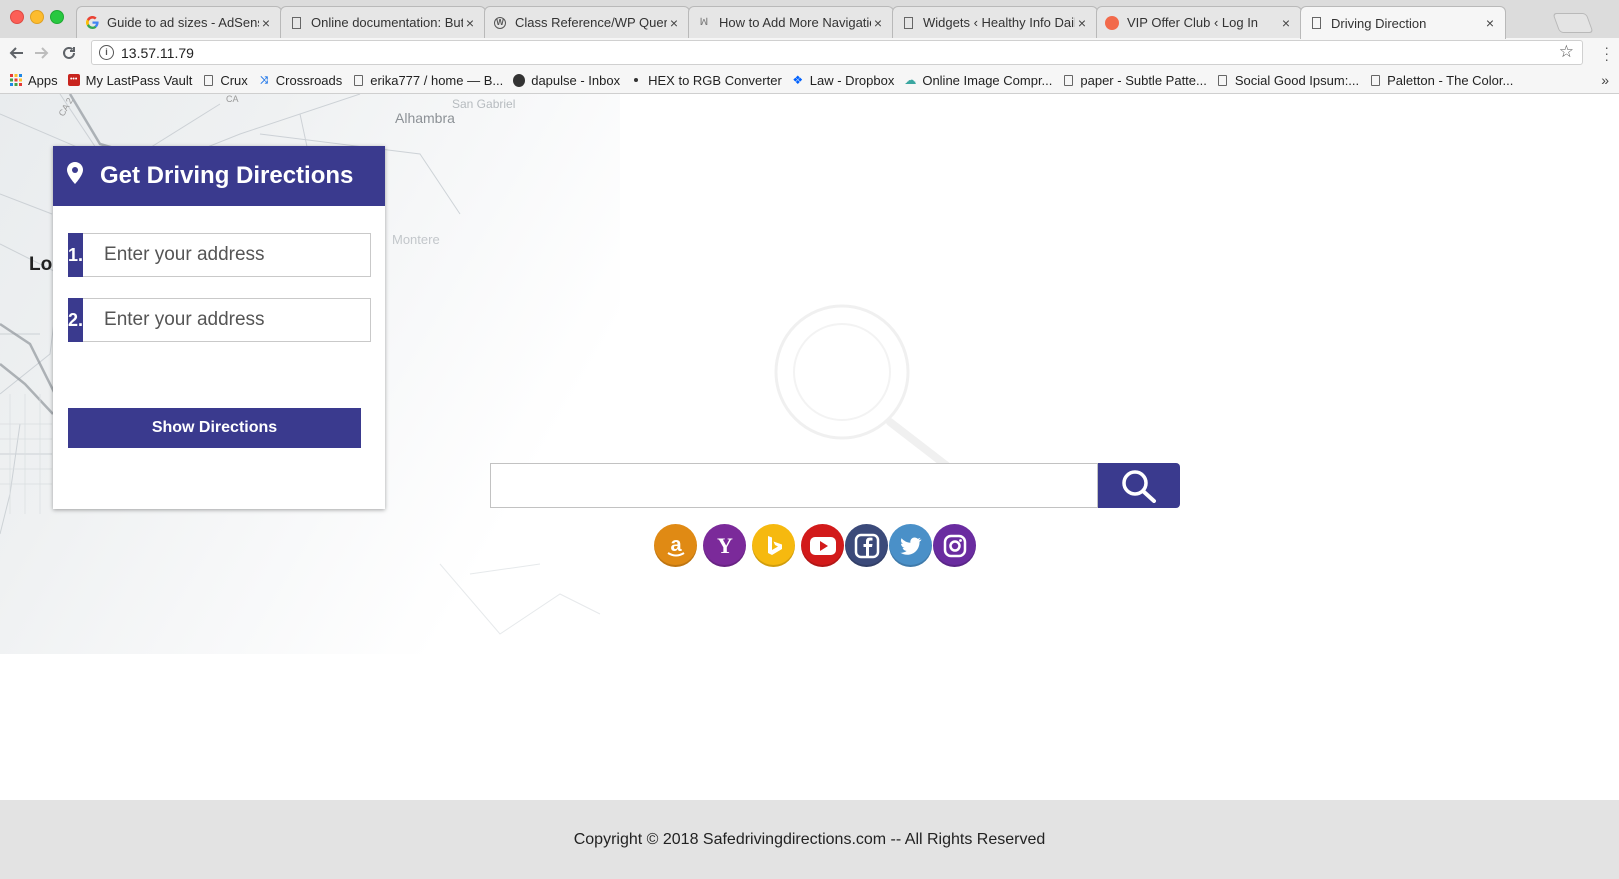 The image size is (1619, 879). I want to click on browser-tab: W Class Reference/WP Query ×, so click(587, 22).